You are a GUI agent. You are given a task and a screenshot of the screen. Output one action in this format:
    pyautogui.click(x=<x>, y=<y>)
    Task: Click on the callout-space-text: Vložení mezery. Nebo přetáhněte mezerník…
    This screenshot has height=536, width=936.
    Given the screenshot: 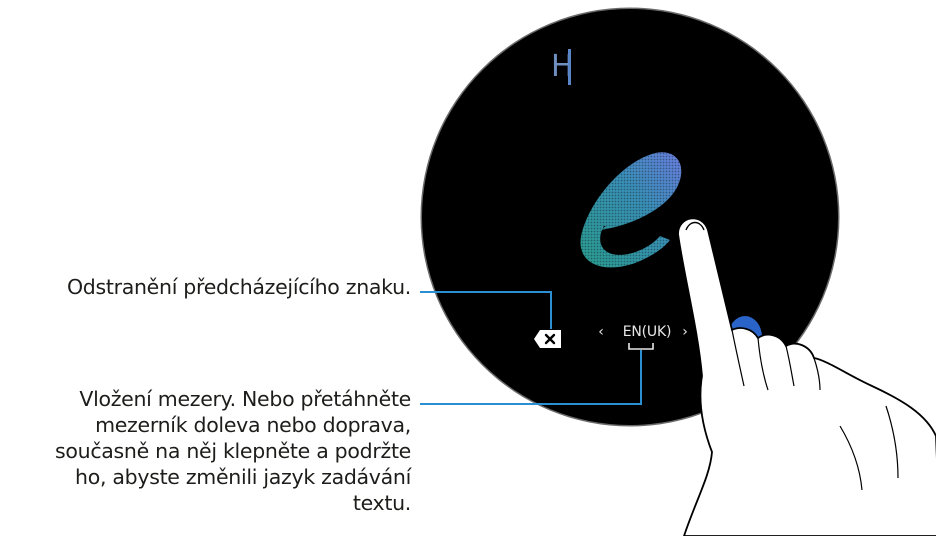 What is the action you would take?
    pyautogui.click(x=205, y=451)
    